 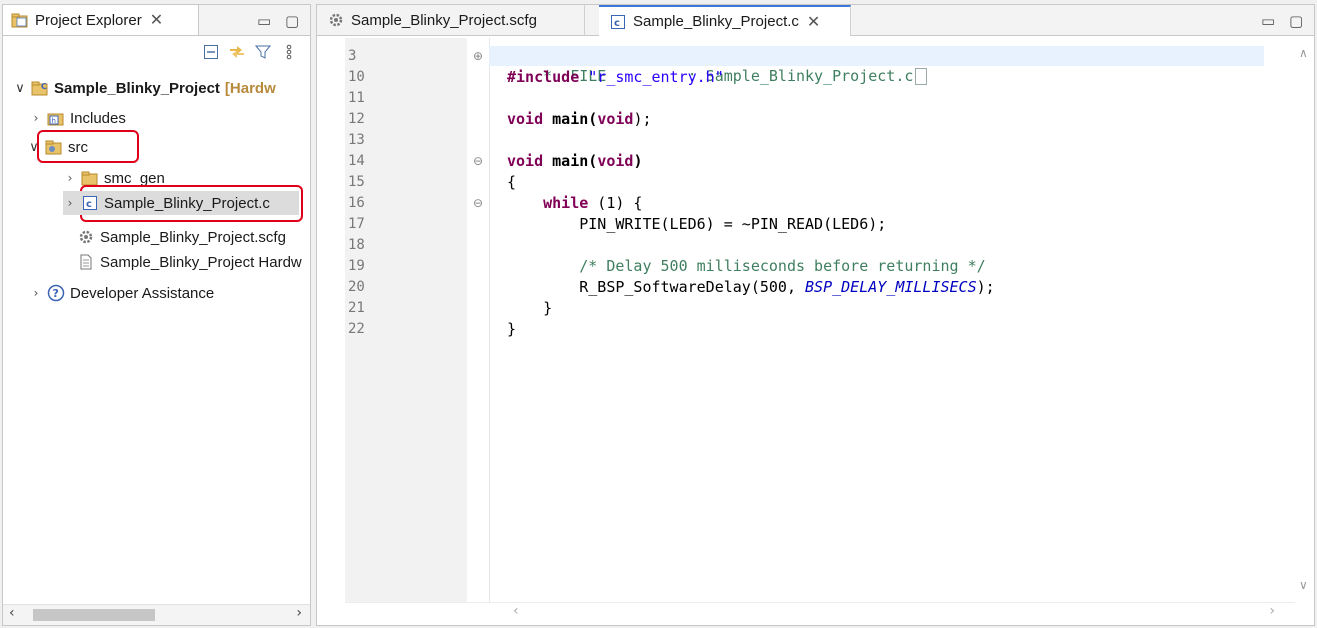 What do you see at coordinates (352, 56) in the screenshot?
I see `line-number: 3` at bounding box center [352, 56].